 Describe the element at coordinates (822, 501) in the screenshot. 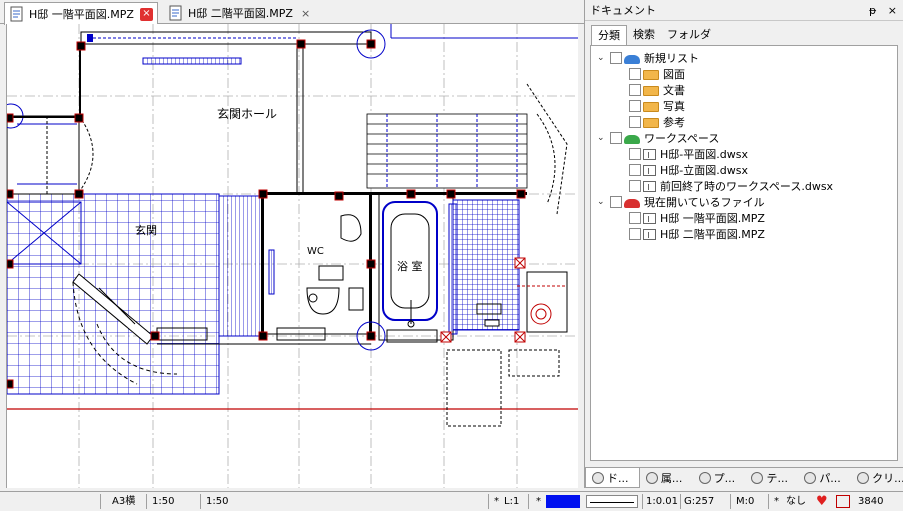

I see `heart-icon: ♥` at that location.